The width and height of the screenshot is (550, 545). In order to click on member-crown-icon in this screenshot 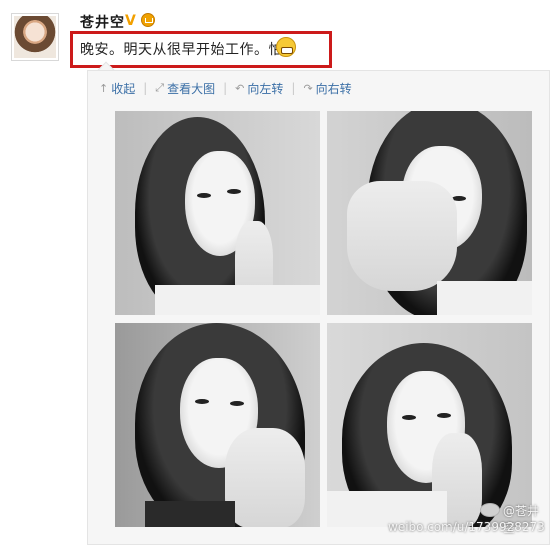, I will do `click(148, 20)`.